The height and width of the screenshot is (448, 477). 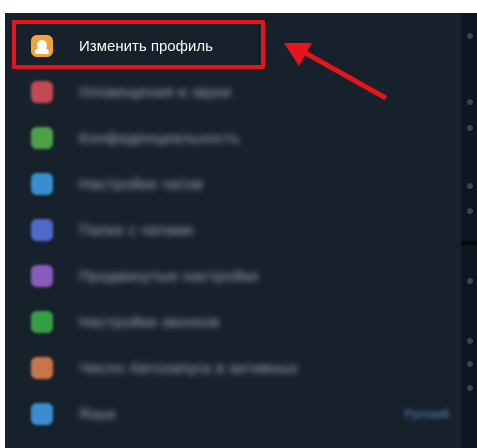 What do you see at coordinates (335, 71) in the screenshot?
I see `annotation-arrow` at bounding box center [335, 71].